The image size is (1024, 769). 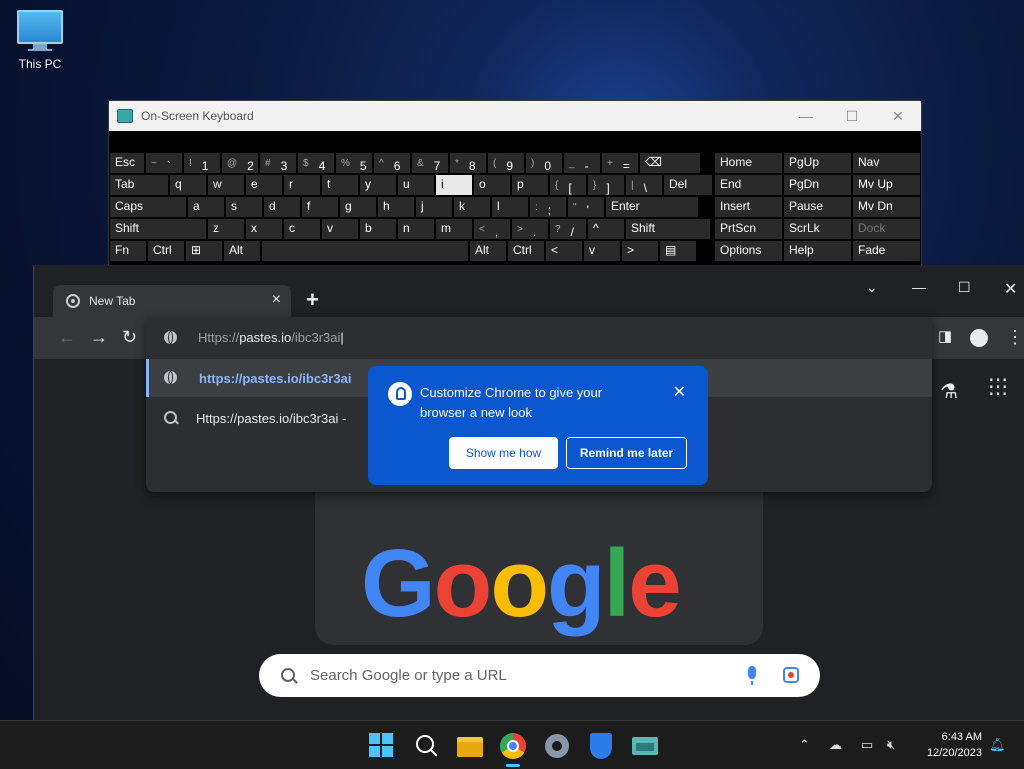 What do you see at coordinates (919, 287) in the screenshot?
I see `minimize-button: —` at bounding box center [919, 287].